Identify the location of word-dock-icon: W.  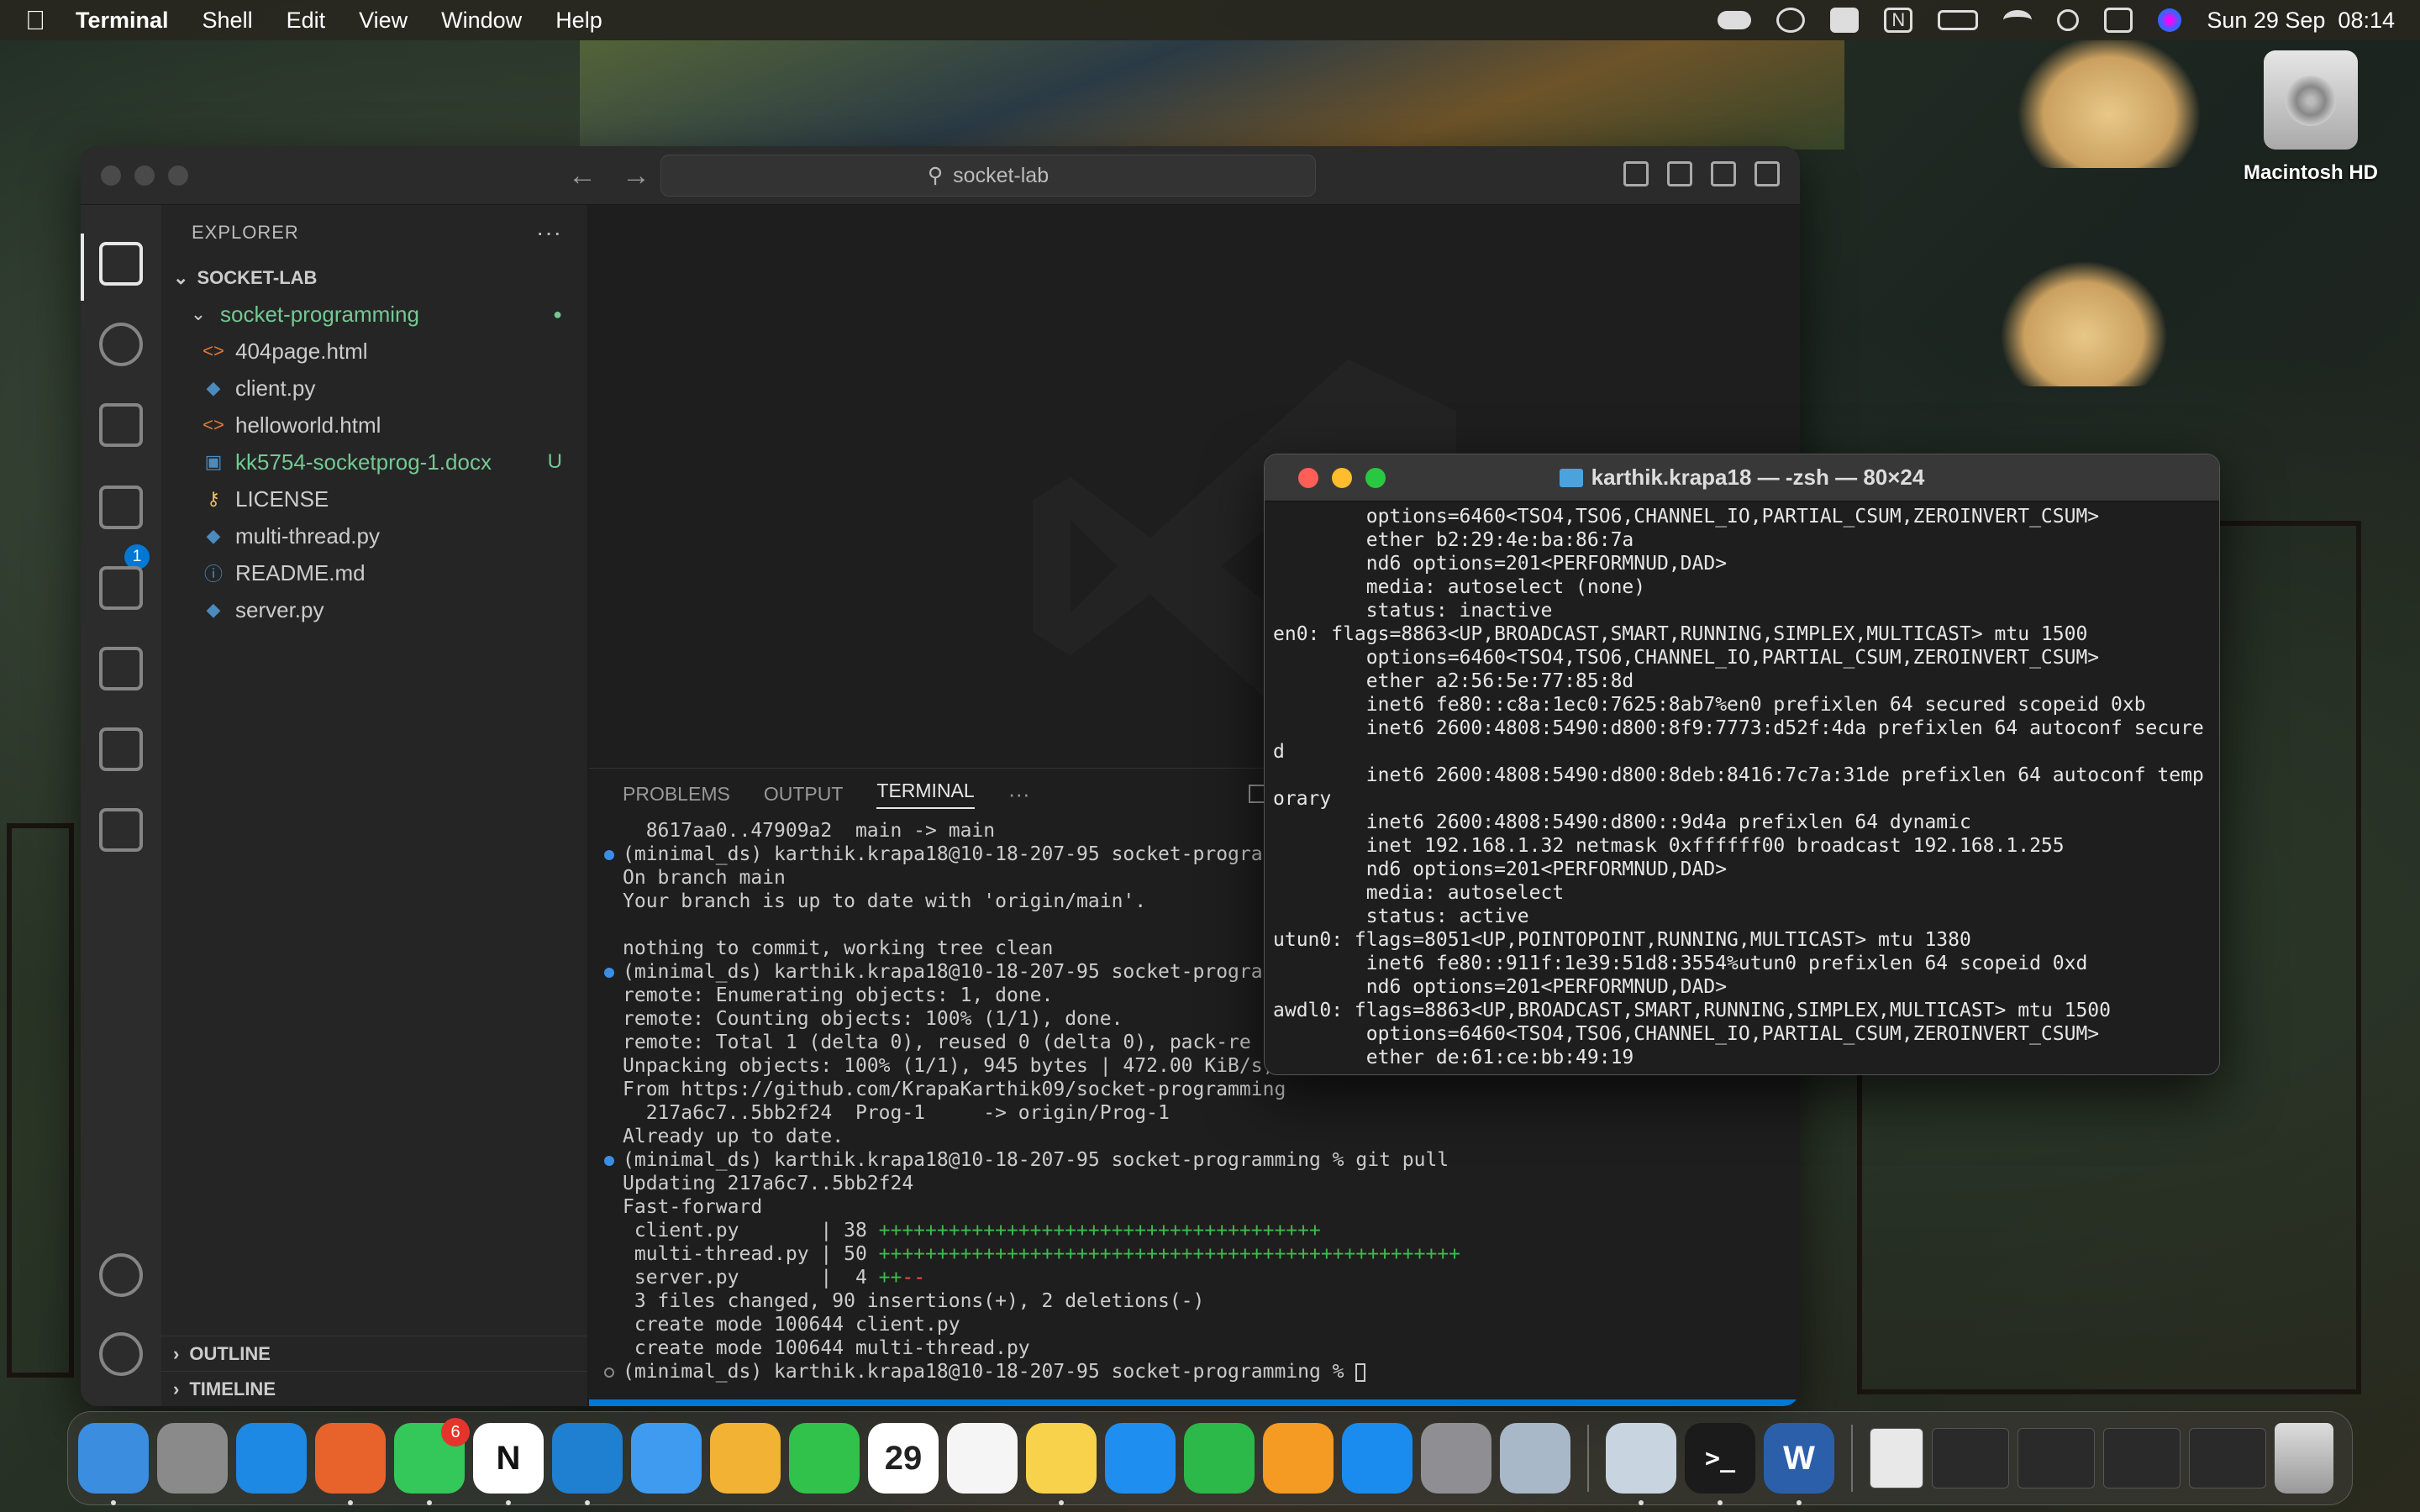
(1799, 1464).